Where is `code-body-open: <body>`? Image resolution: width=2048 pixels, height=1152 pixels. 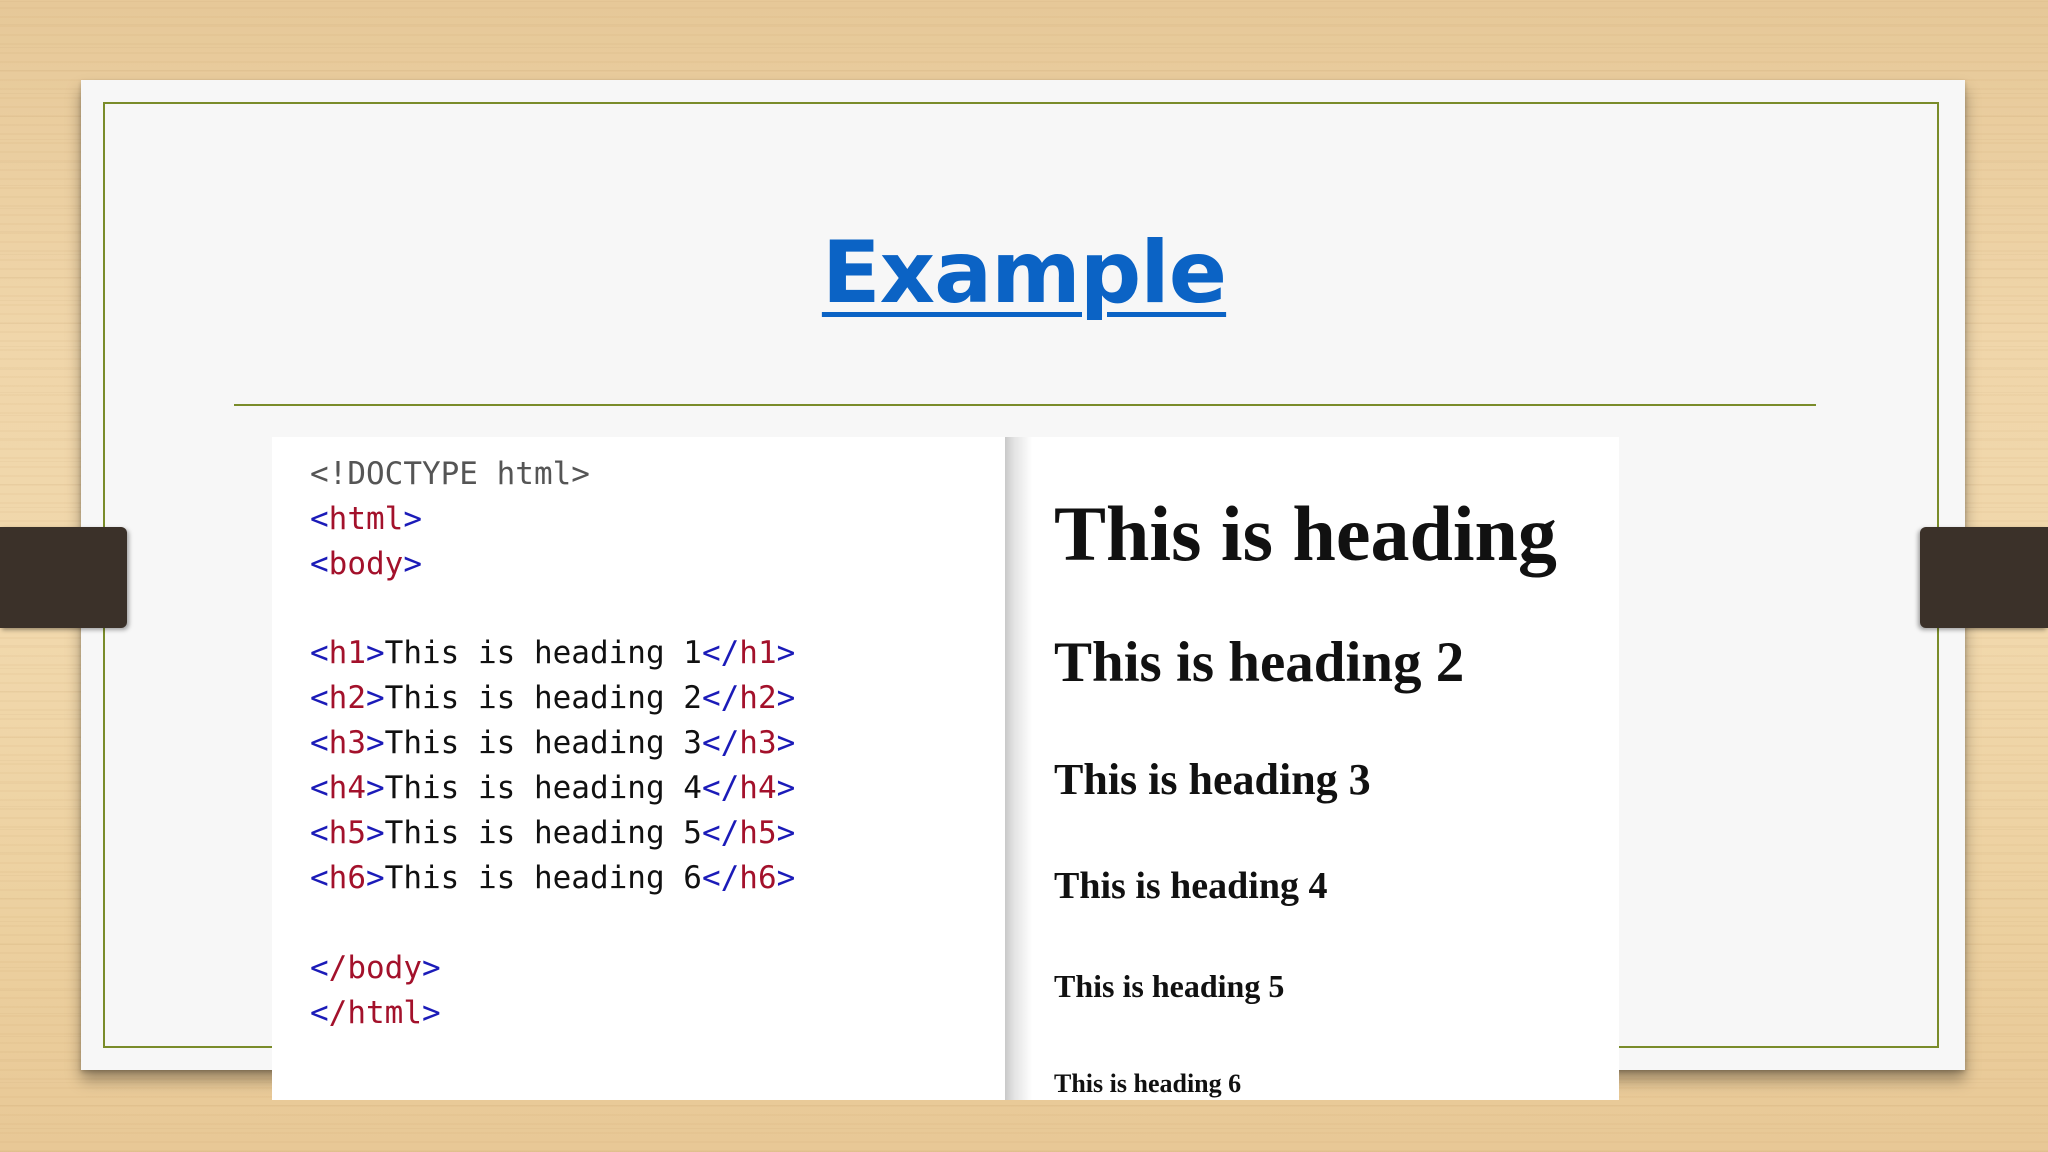
code-body-open: <body> is located at coordinates (366, 564).